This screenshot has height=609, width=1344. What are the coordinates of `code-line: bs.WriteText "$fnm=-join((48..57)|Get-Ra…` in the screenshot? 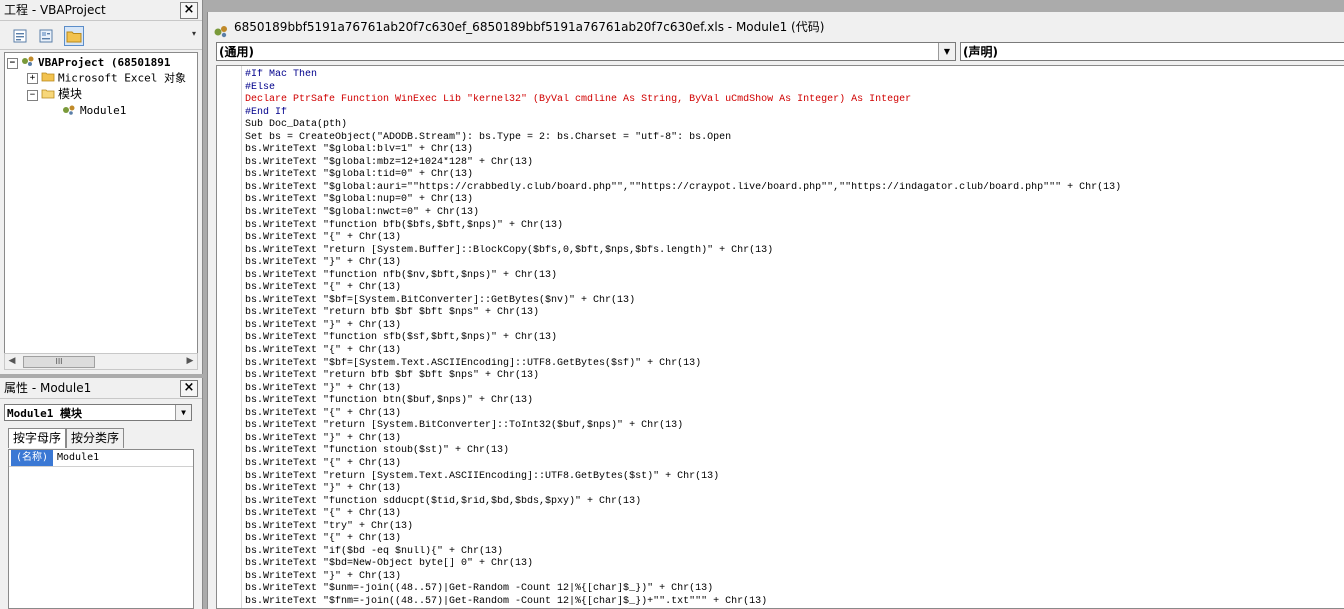 It's located at (794, 602).